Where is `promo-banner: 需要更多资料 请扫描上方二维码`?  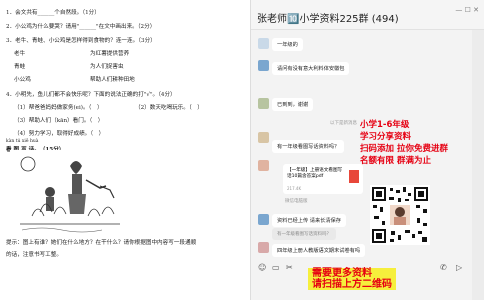 promo-banner: 需要更多资料 请扫描上方二维码 is located at coordinates (352, 279).